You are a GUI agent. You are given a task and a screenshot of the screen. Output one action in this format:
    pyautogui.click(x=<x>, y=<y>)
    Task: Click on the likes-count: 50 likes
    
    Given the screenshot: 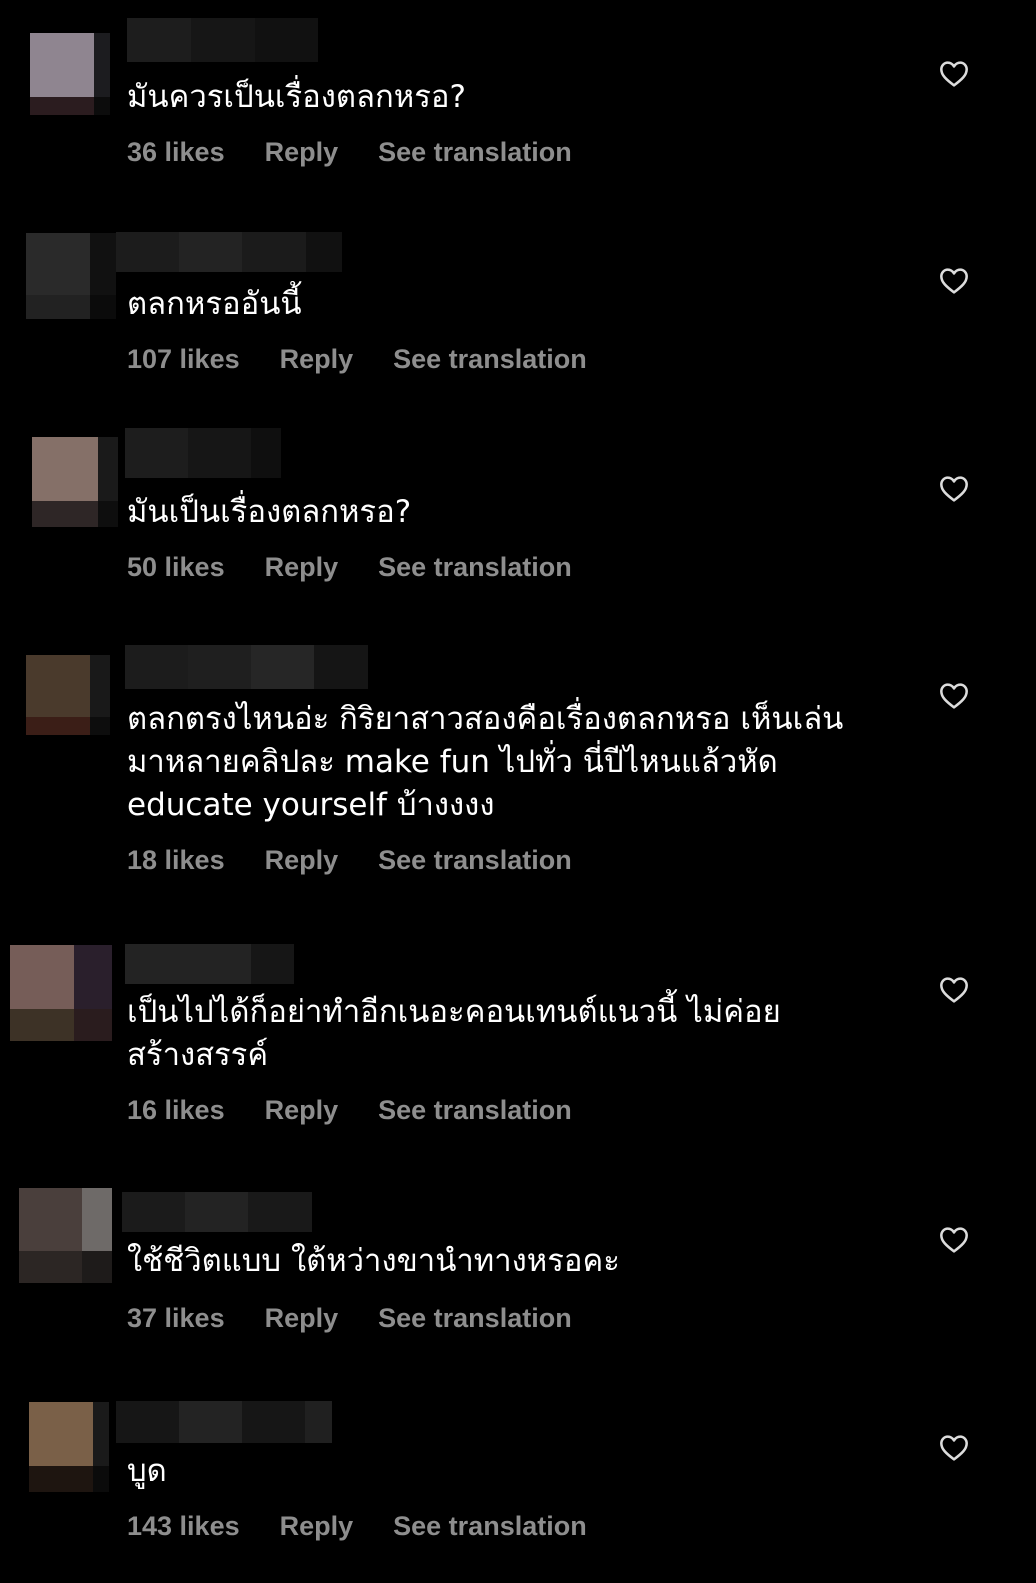 What is the action you would take?
    pyautogui.click(x=176, y=567)
    